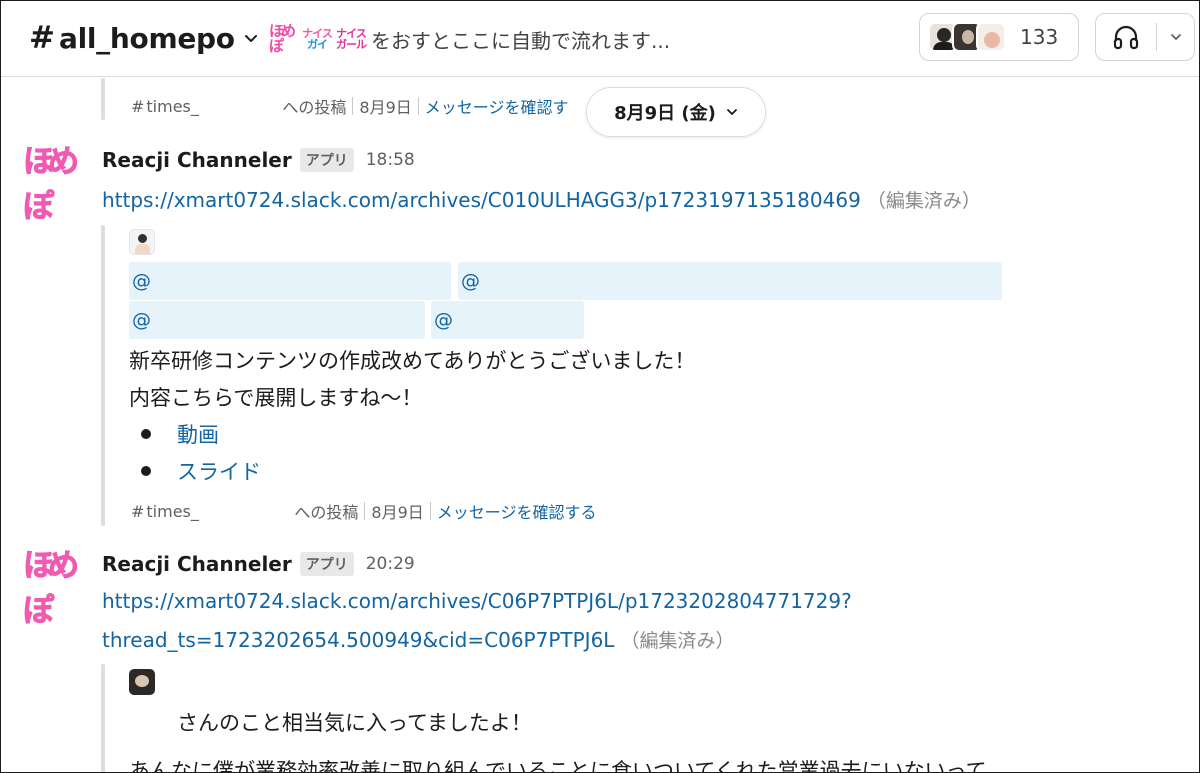 This screenshot has height=773, width=1200. I want to click on date-divider-button: 8月9日 (金), so click(676, 112).